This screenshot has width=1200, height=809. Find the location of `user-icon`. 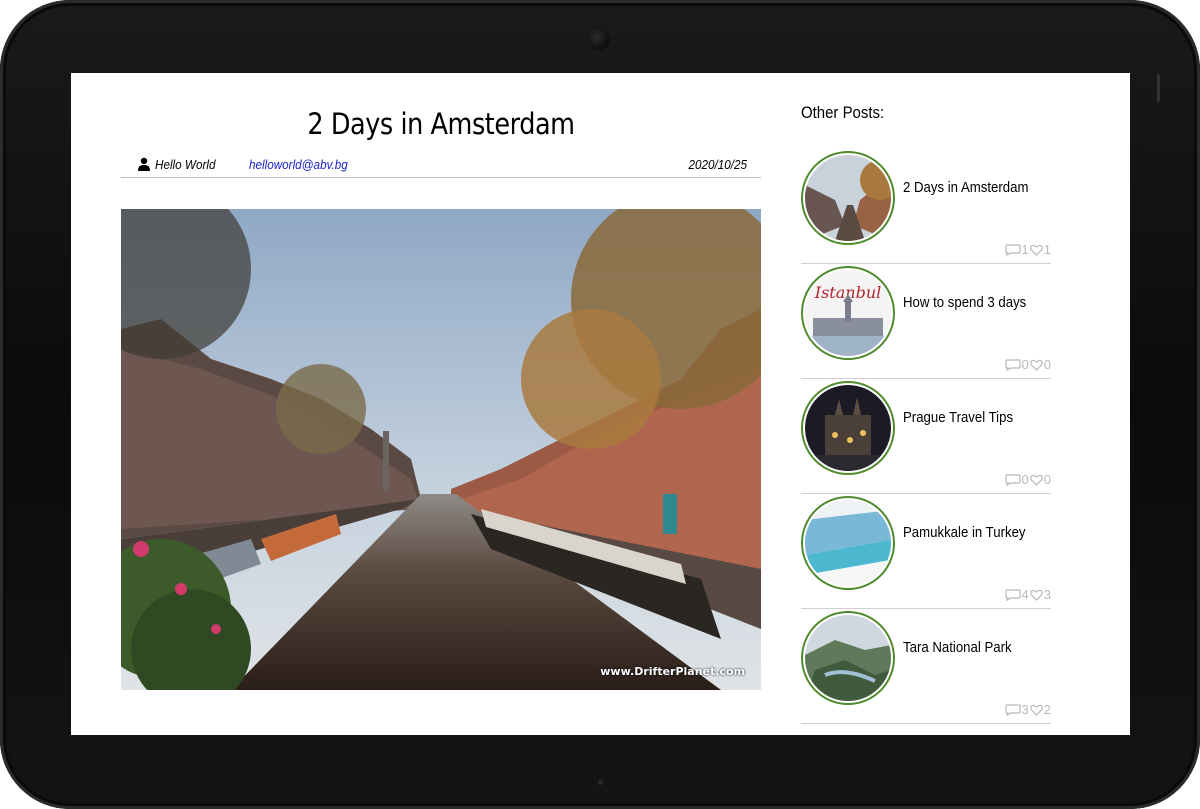

user-icon is located at coordinates (144, 164).